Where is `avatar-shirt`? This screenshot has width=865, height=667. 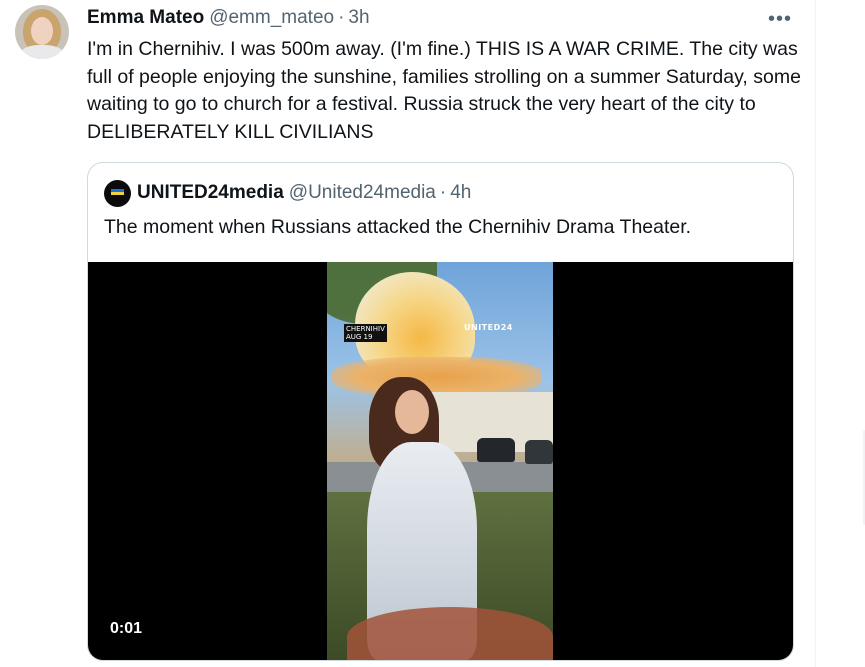 avatar-shirt is located at coordinates (42, 52).